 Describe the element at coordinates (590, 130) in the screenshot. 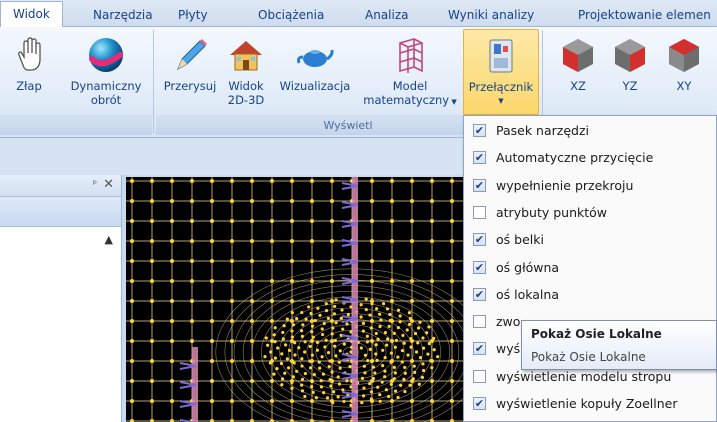

I see `menu-item: ✔ Pasek narzędzi` at that location.